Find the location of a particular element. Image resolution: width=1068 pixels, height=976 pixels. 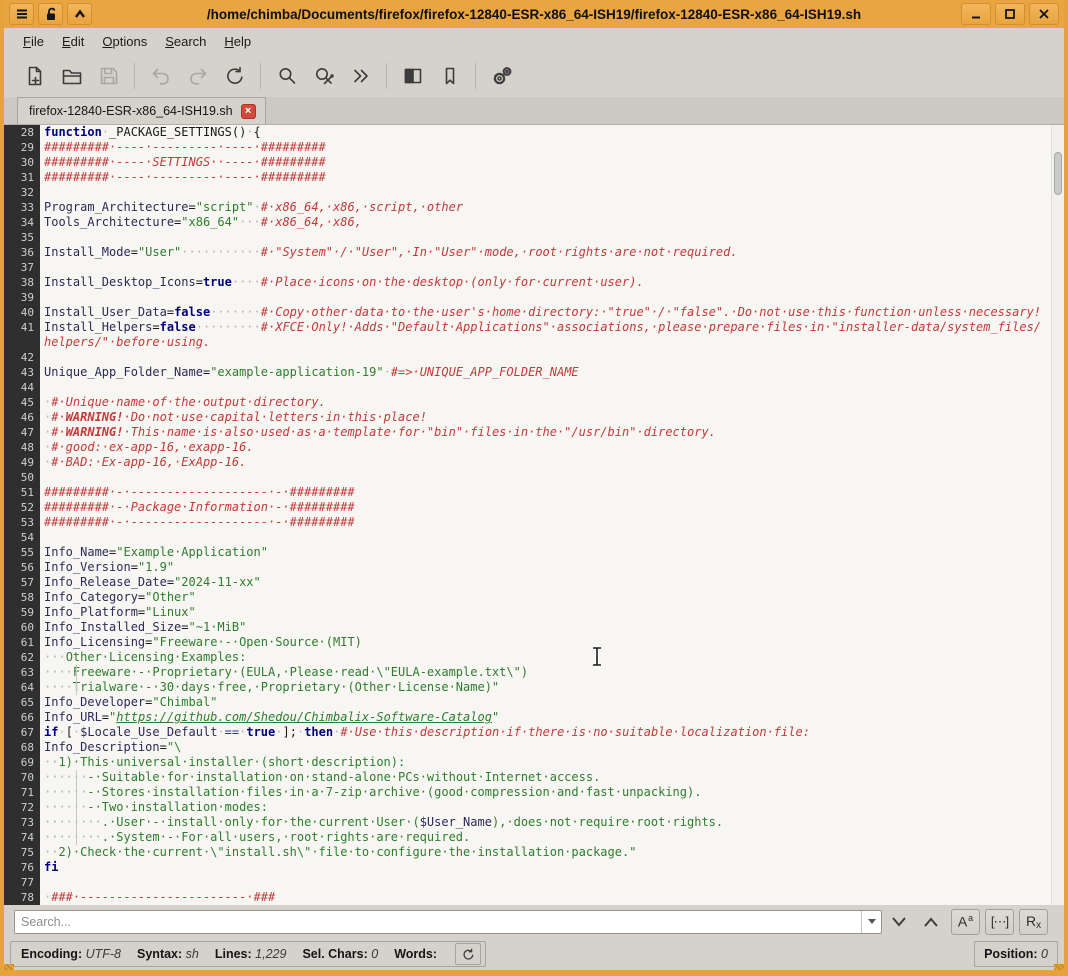

match-case-icon: Aa is located at coordinates (965, 921).